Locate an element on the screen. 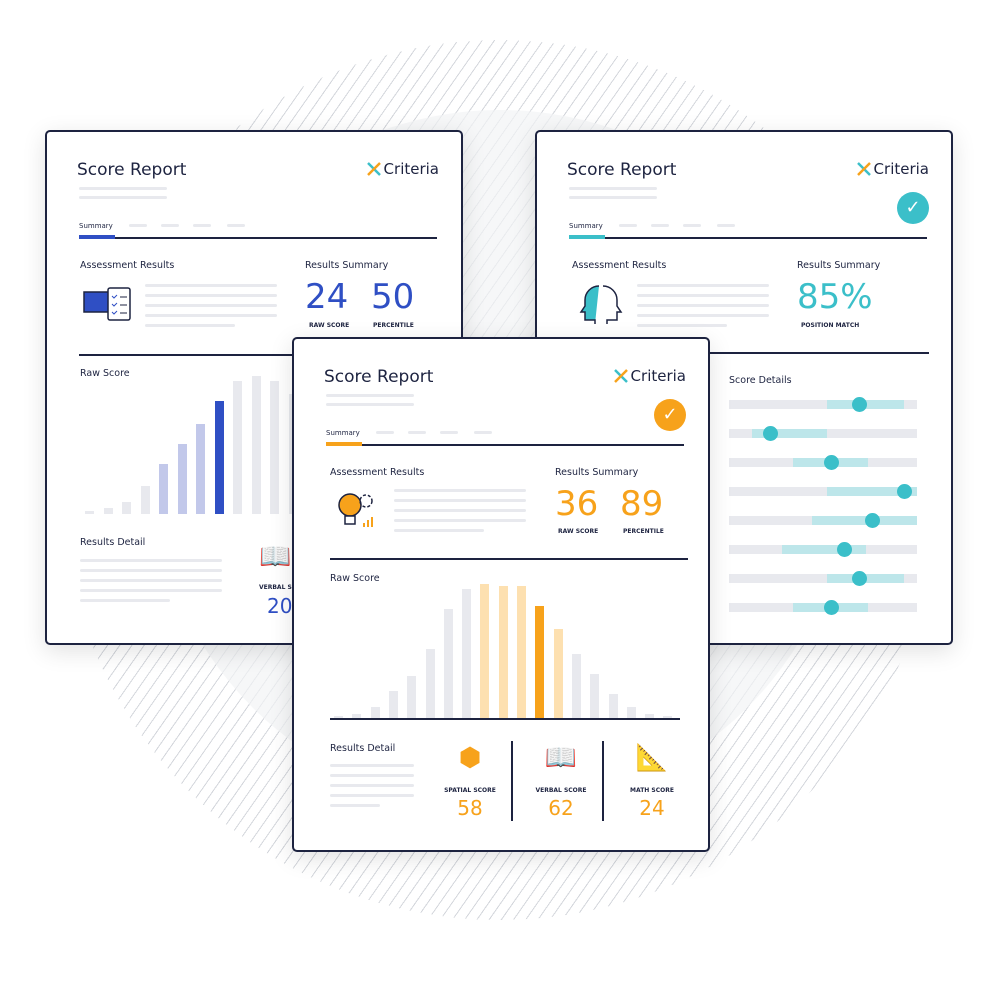 The height and width of the screenshot is (1000, 1000). score-item: ⬢ SPATIAL SCORE 58 is located at coordinates (470, 781).